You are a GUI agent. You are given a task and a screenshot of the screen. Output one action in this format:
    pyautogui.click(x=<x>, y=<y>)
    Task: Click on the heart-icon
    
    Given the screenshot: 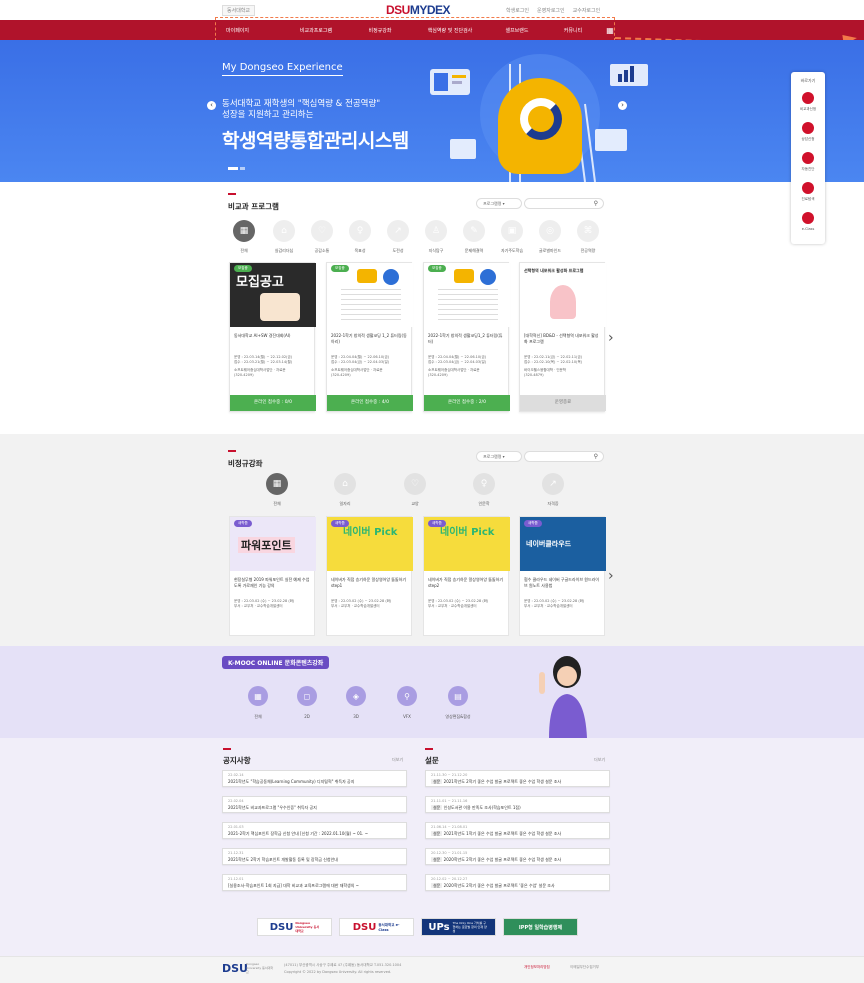 What is the action you would take?
    pyautogui.click(x=808, y=158)
    